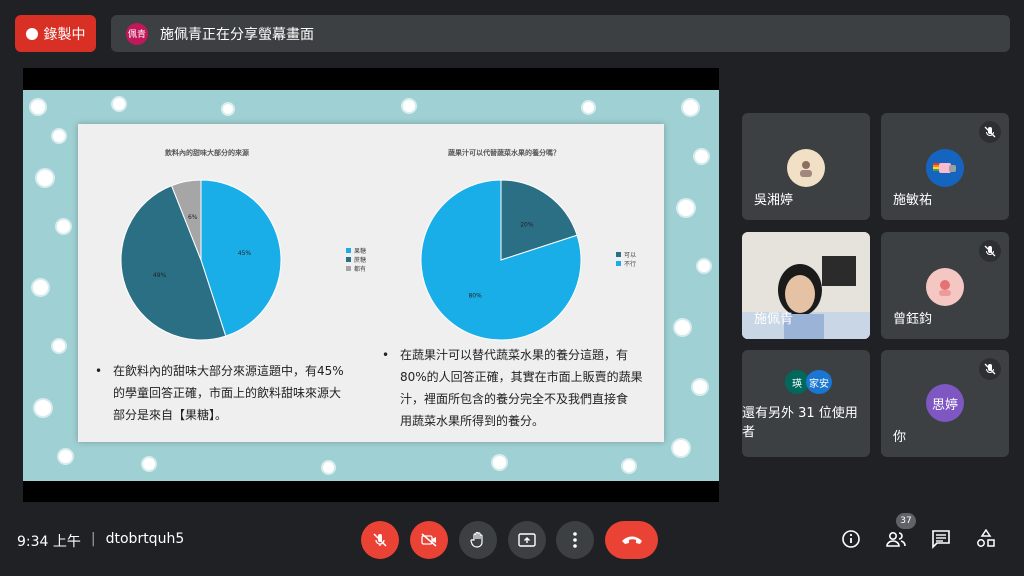 This screenshot has height=576, width=1024. I want to click on data-label: 80%, so click(475, 296).